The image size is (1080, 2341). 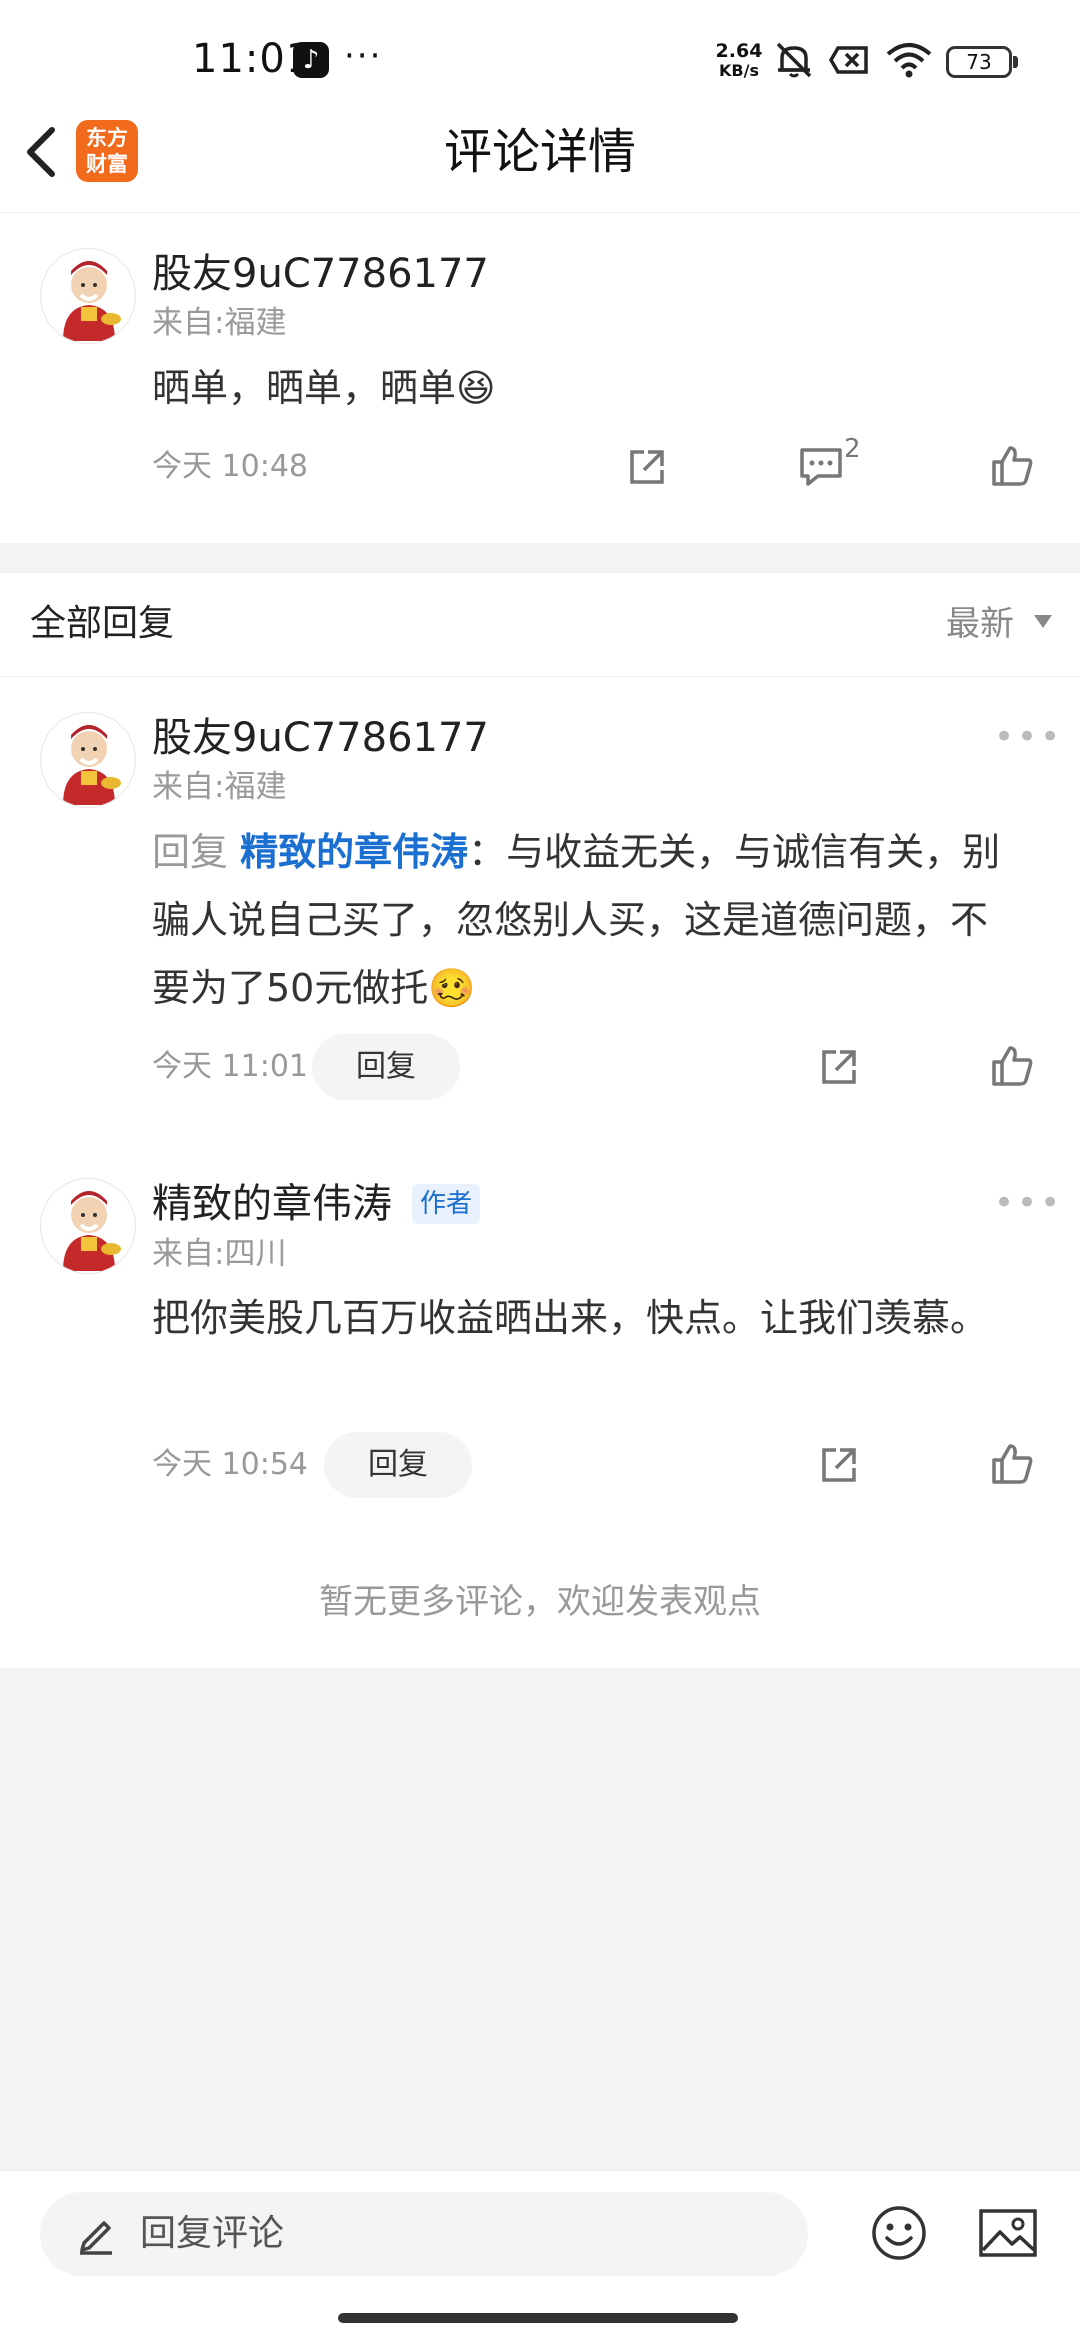 What do you see at coordinates (230, 466) in the screenshot?
I see `comment-time: 今天 10:48` at bounding box center [230, 466].